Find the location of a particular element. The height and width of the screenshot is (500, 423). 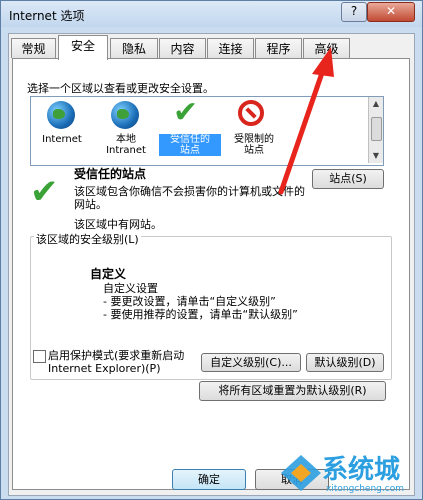

tab-security: 安全 is located at coordinates (83, 47).